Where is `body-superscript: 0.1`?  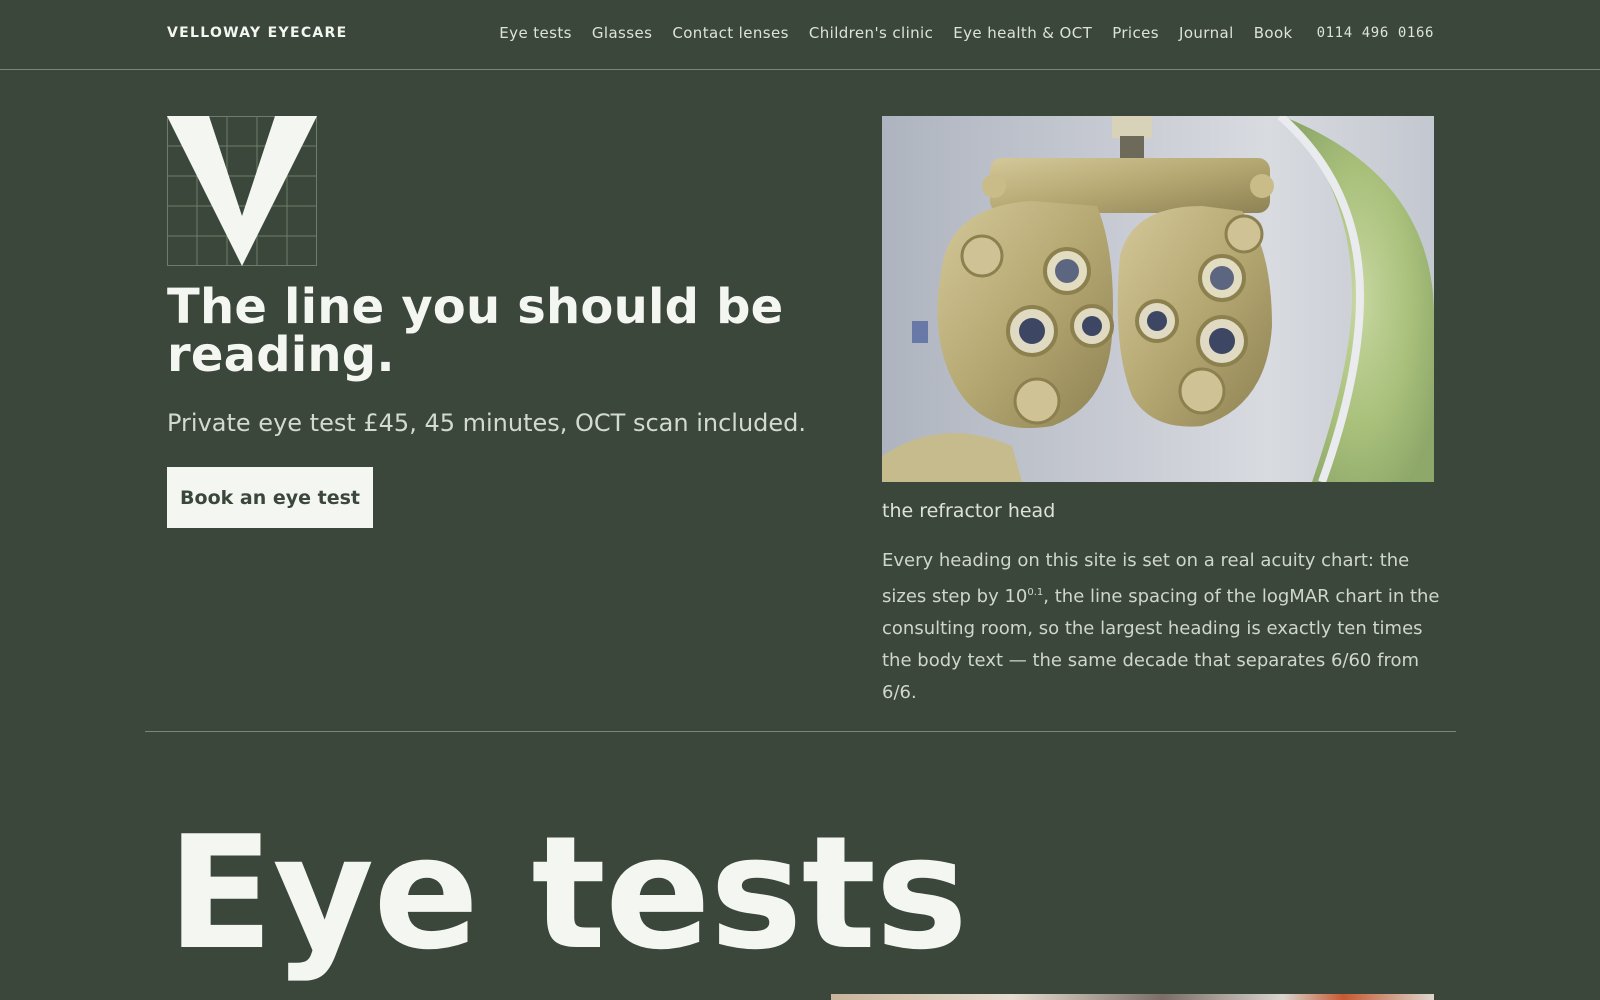 body-superscript: 0.1 is located at coordinates (1035, 592).